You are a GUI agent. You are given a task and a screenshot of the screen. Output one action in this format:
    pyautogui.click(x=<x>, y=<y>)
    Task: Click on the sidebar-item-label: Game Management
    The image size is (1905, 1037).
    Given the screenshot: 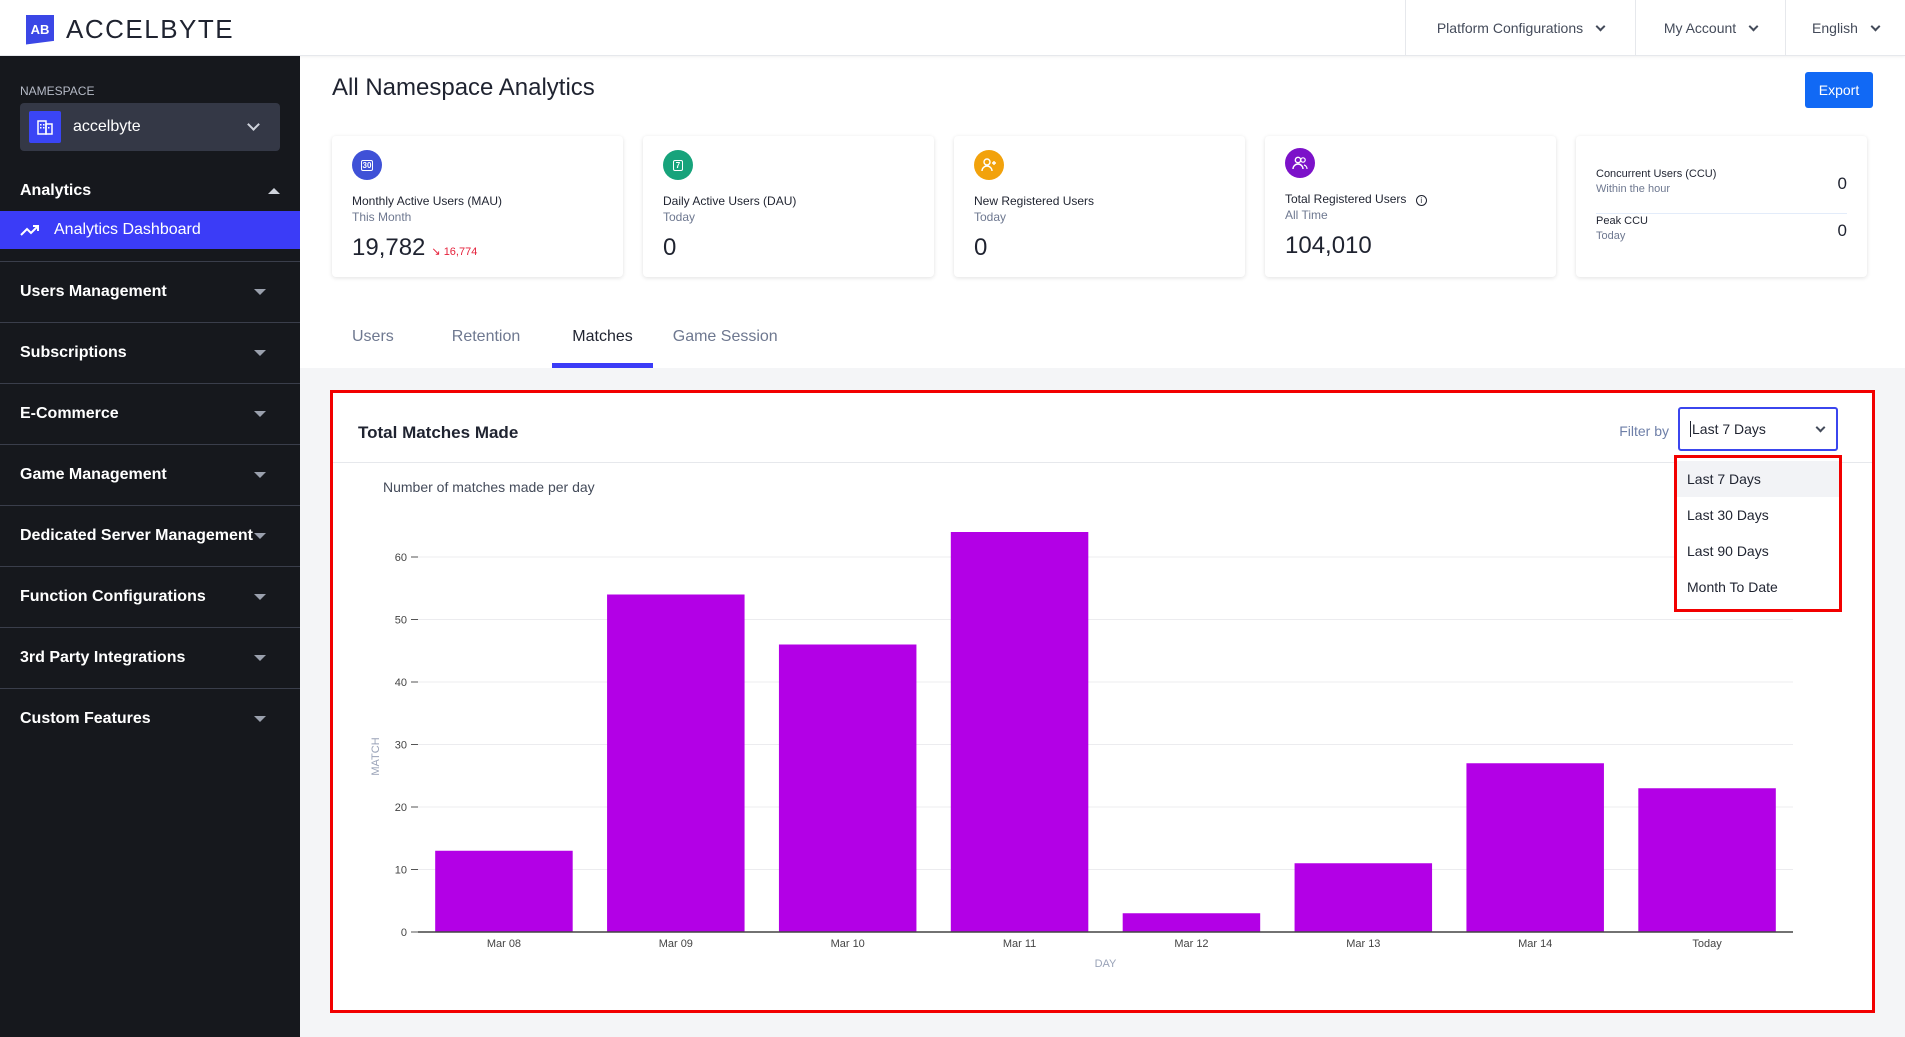 What is the action you would take?
    pyautogui.click(x=93, y=474)
    